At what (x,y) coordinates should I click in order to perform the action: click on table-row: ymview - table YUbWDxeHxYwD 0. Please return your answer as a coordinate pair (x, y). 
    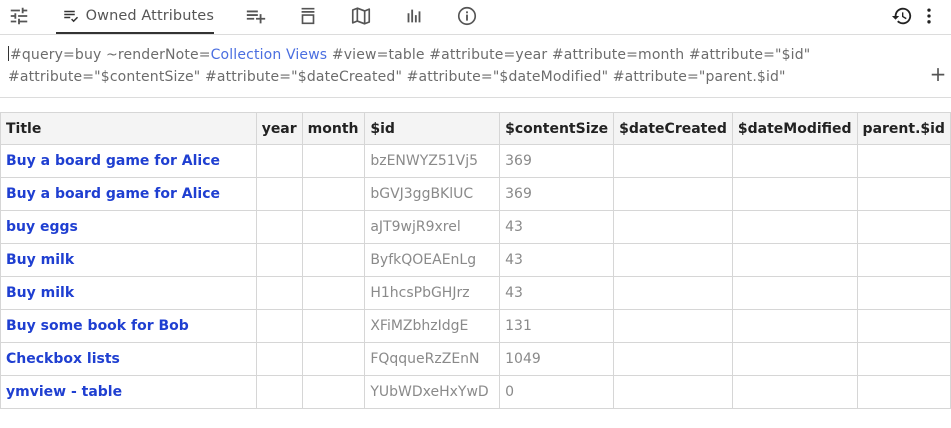
    Looking at the image, I should click on (475, 392).